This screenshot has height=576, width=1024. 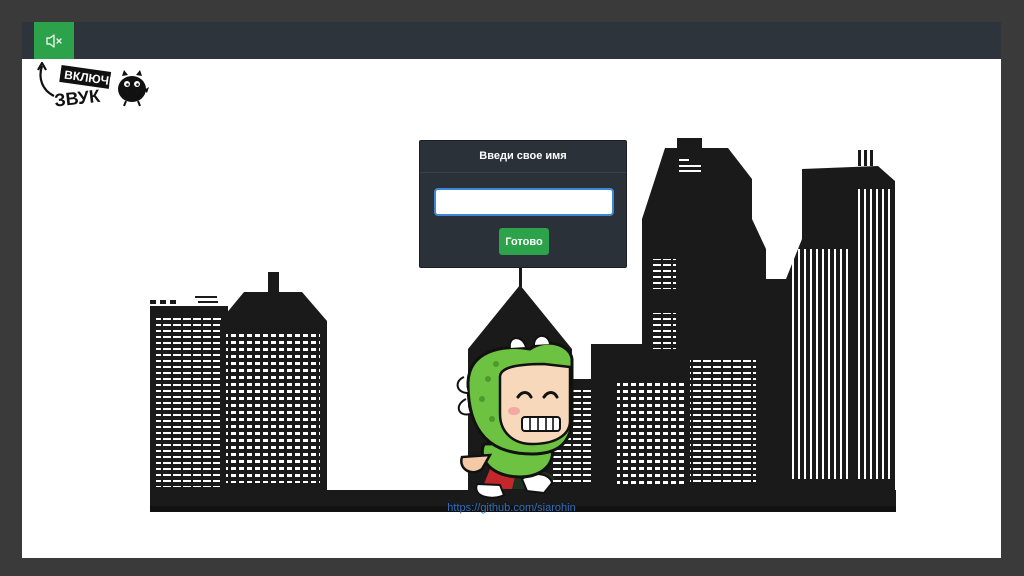 I want to click on submit-button: Готово, so click(x=524, y=241).